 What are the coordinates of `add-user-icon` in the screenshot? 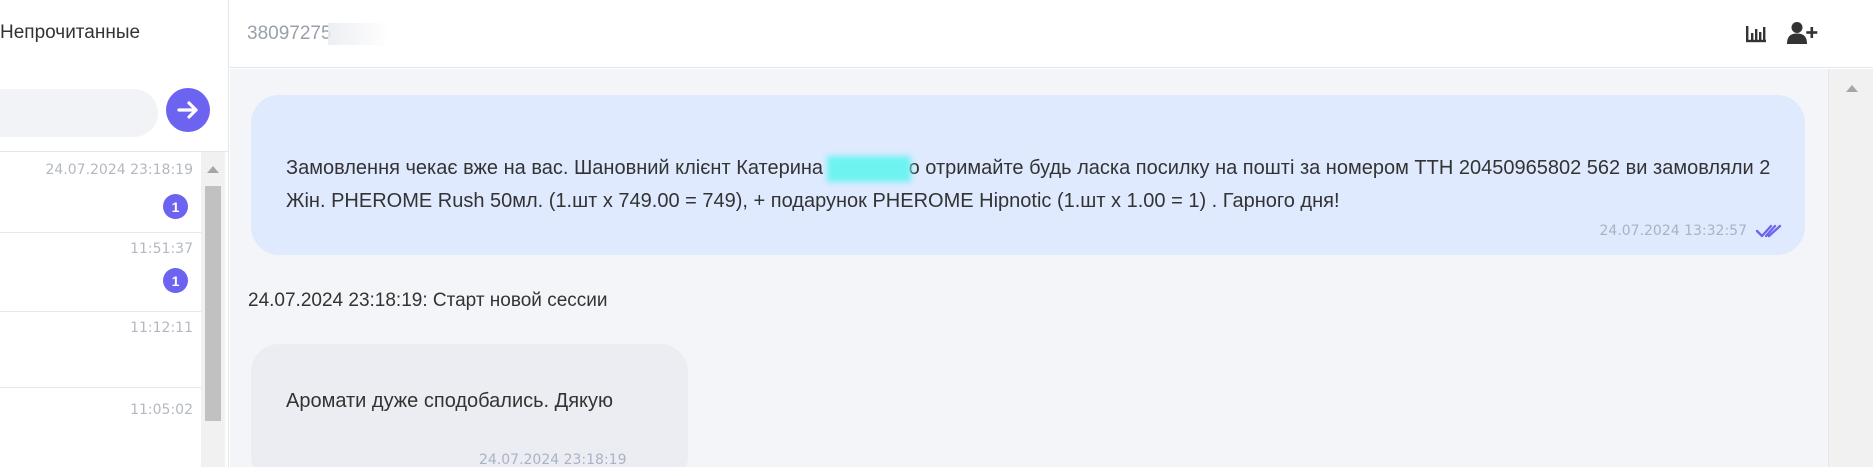 It's located at (1802, 33).